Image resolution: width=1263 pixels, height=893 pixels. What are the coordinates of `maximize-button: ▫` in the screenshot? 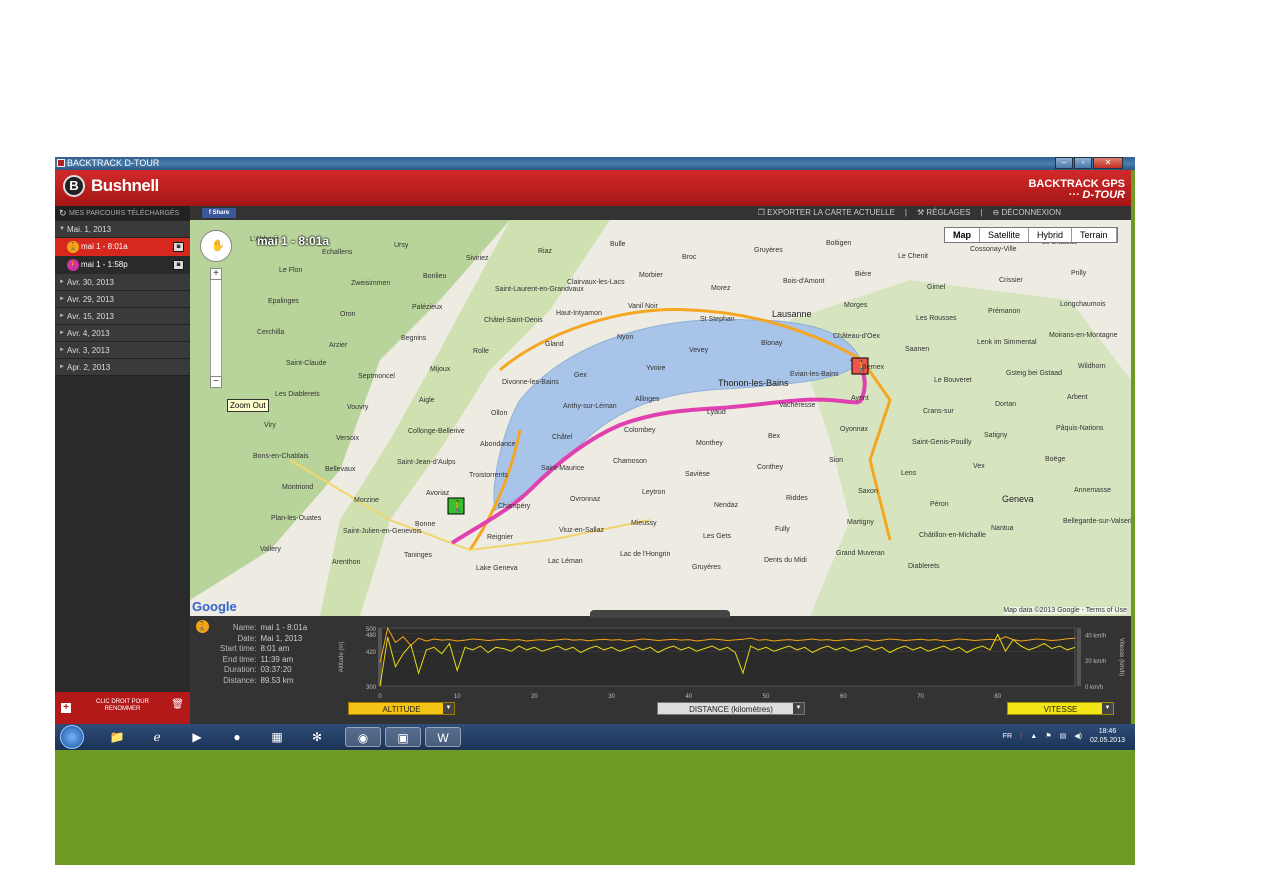 It's located at (1083, 163).